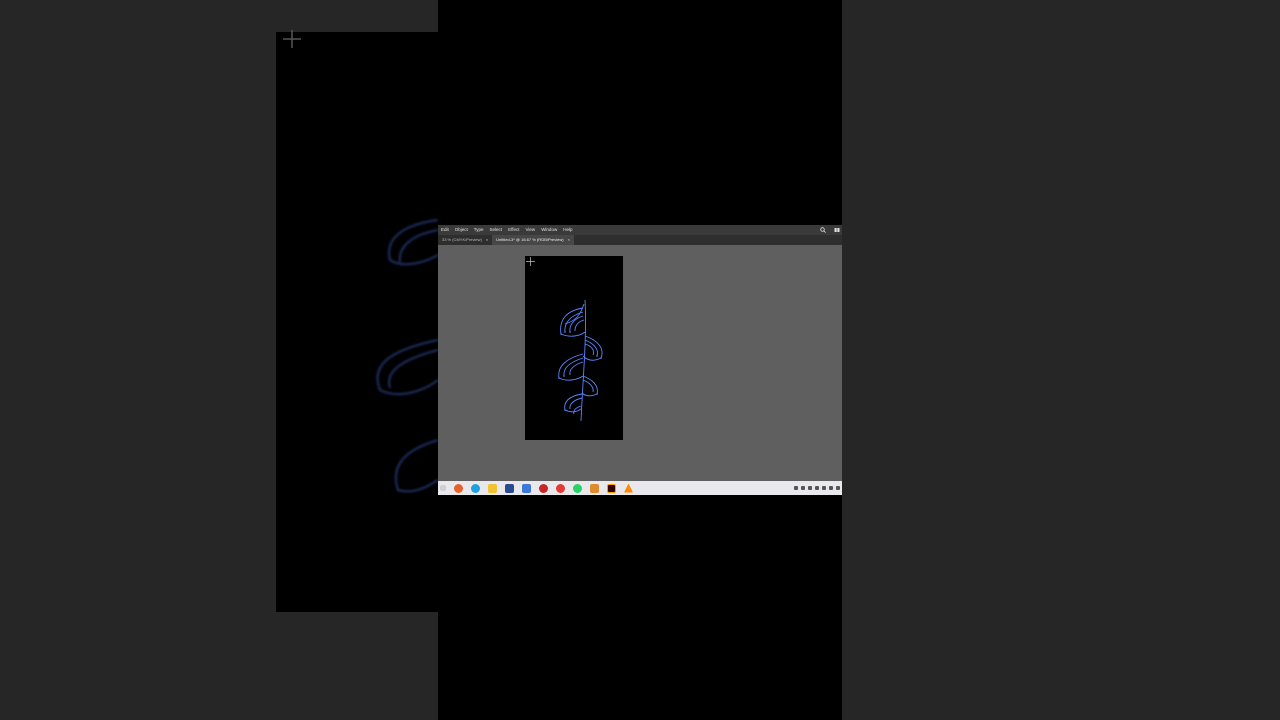 Image resolution: width=1280 pixels, height=720 pixels. I want to click on vlc-icon, so click(628, 488).